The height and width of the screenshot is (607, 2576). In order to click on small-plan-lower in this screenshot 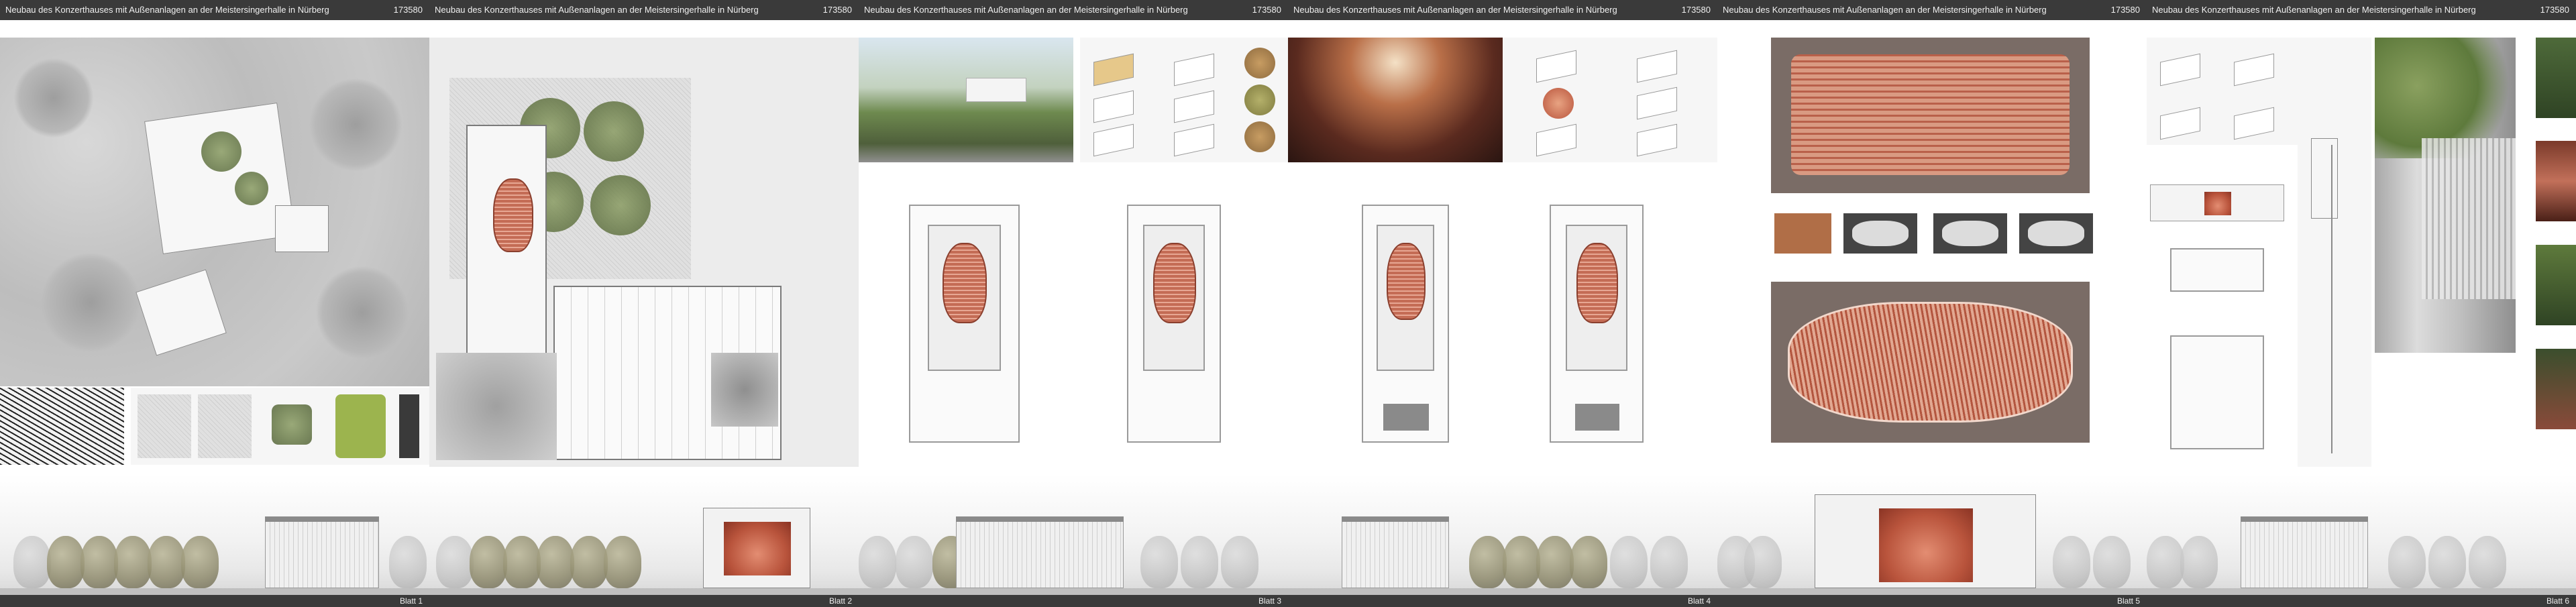, I will do `click(2217, 392)`.